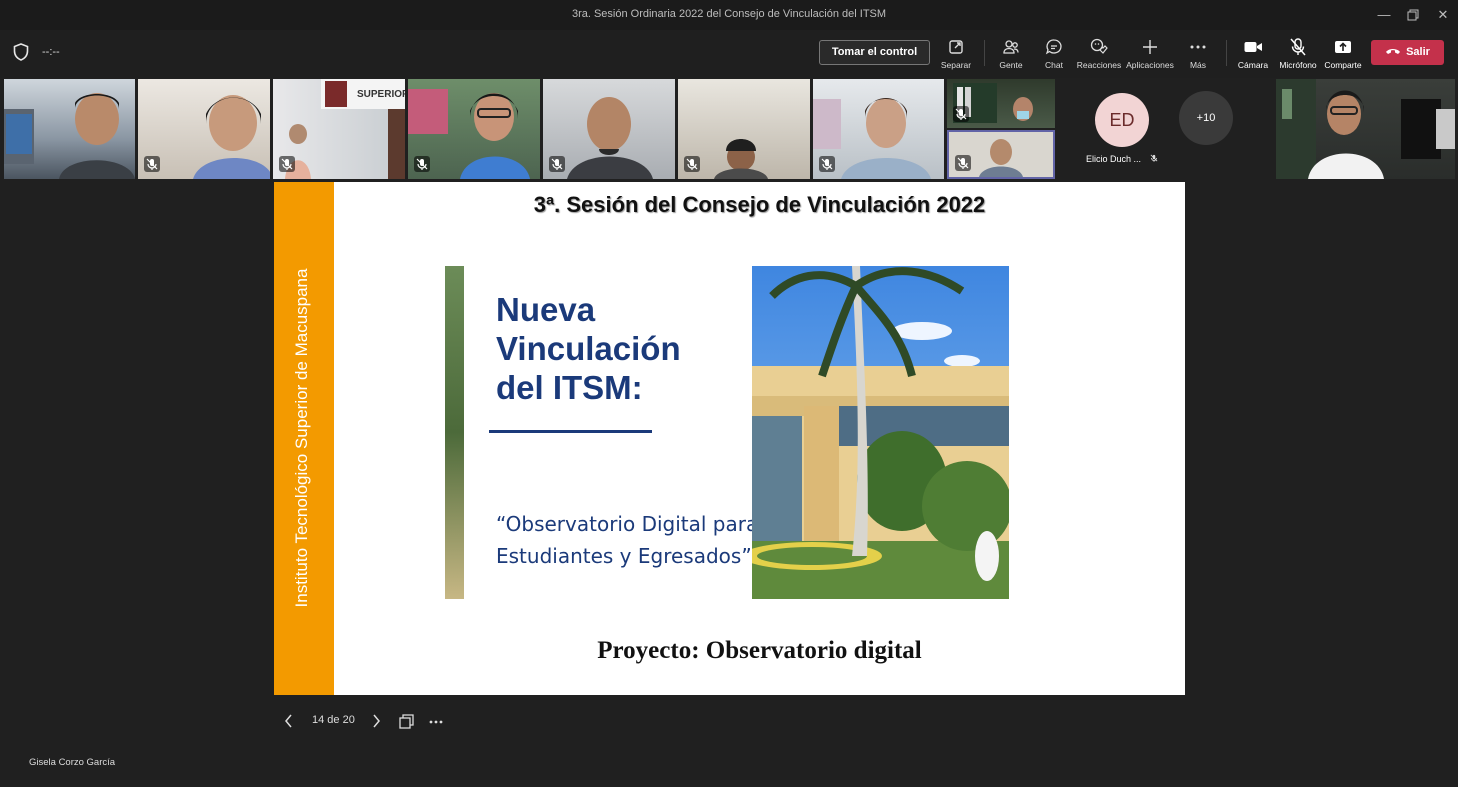 The width and height of the screenshot is (1458, 787). Describe the element at coordinates (1343, 47) in the screenshot. I see `share-icon` at that location.